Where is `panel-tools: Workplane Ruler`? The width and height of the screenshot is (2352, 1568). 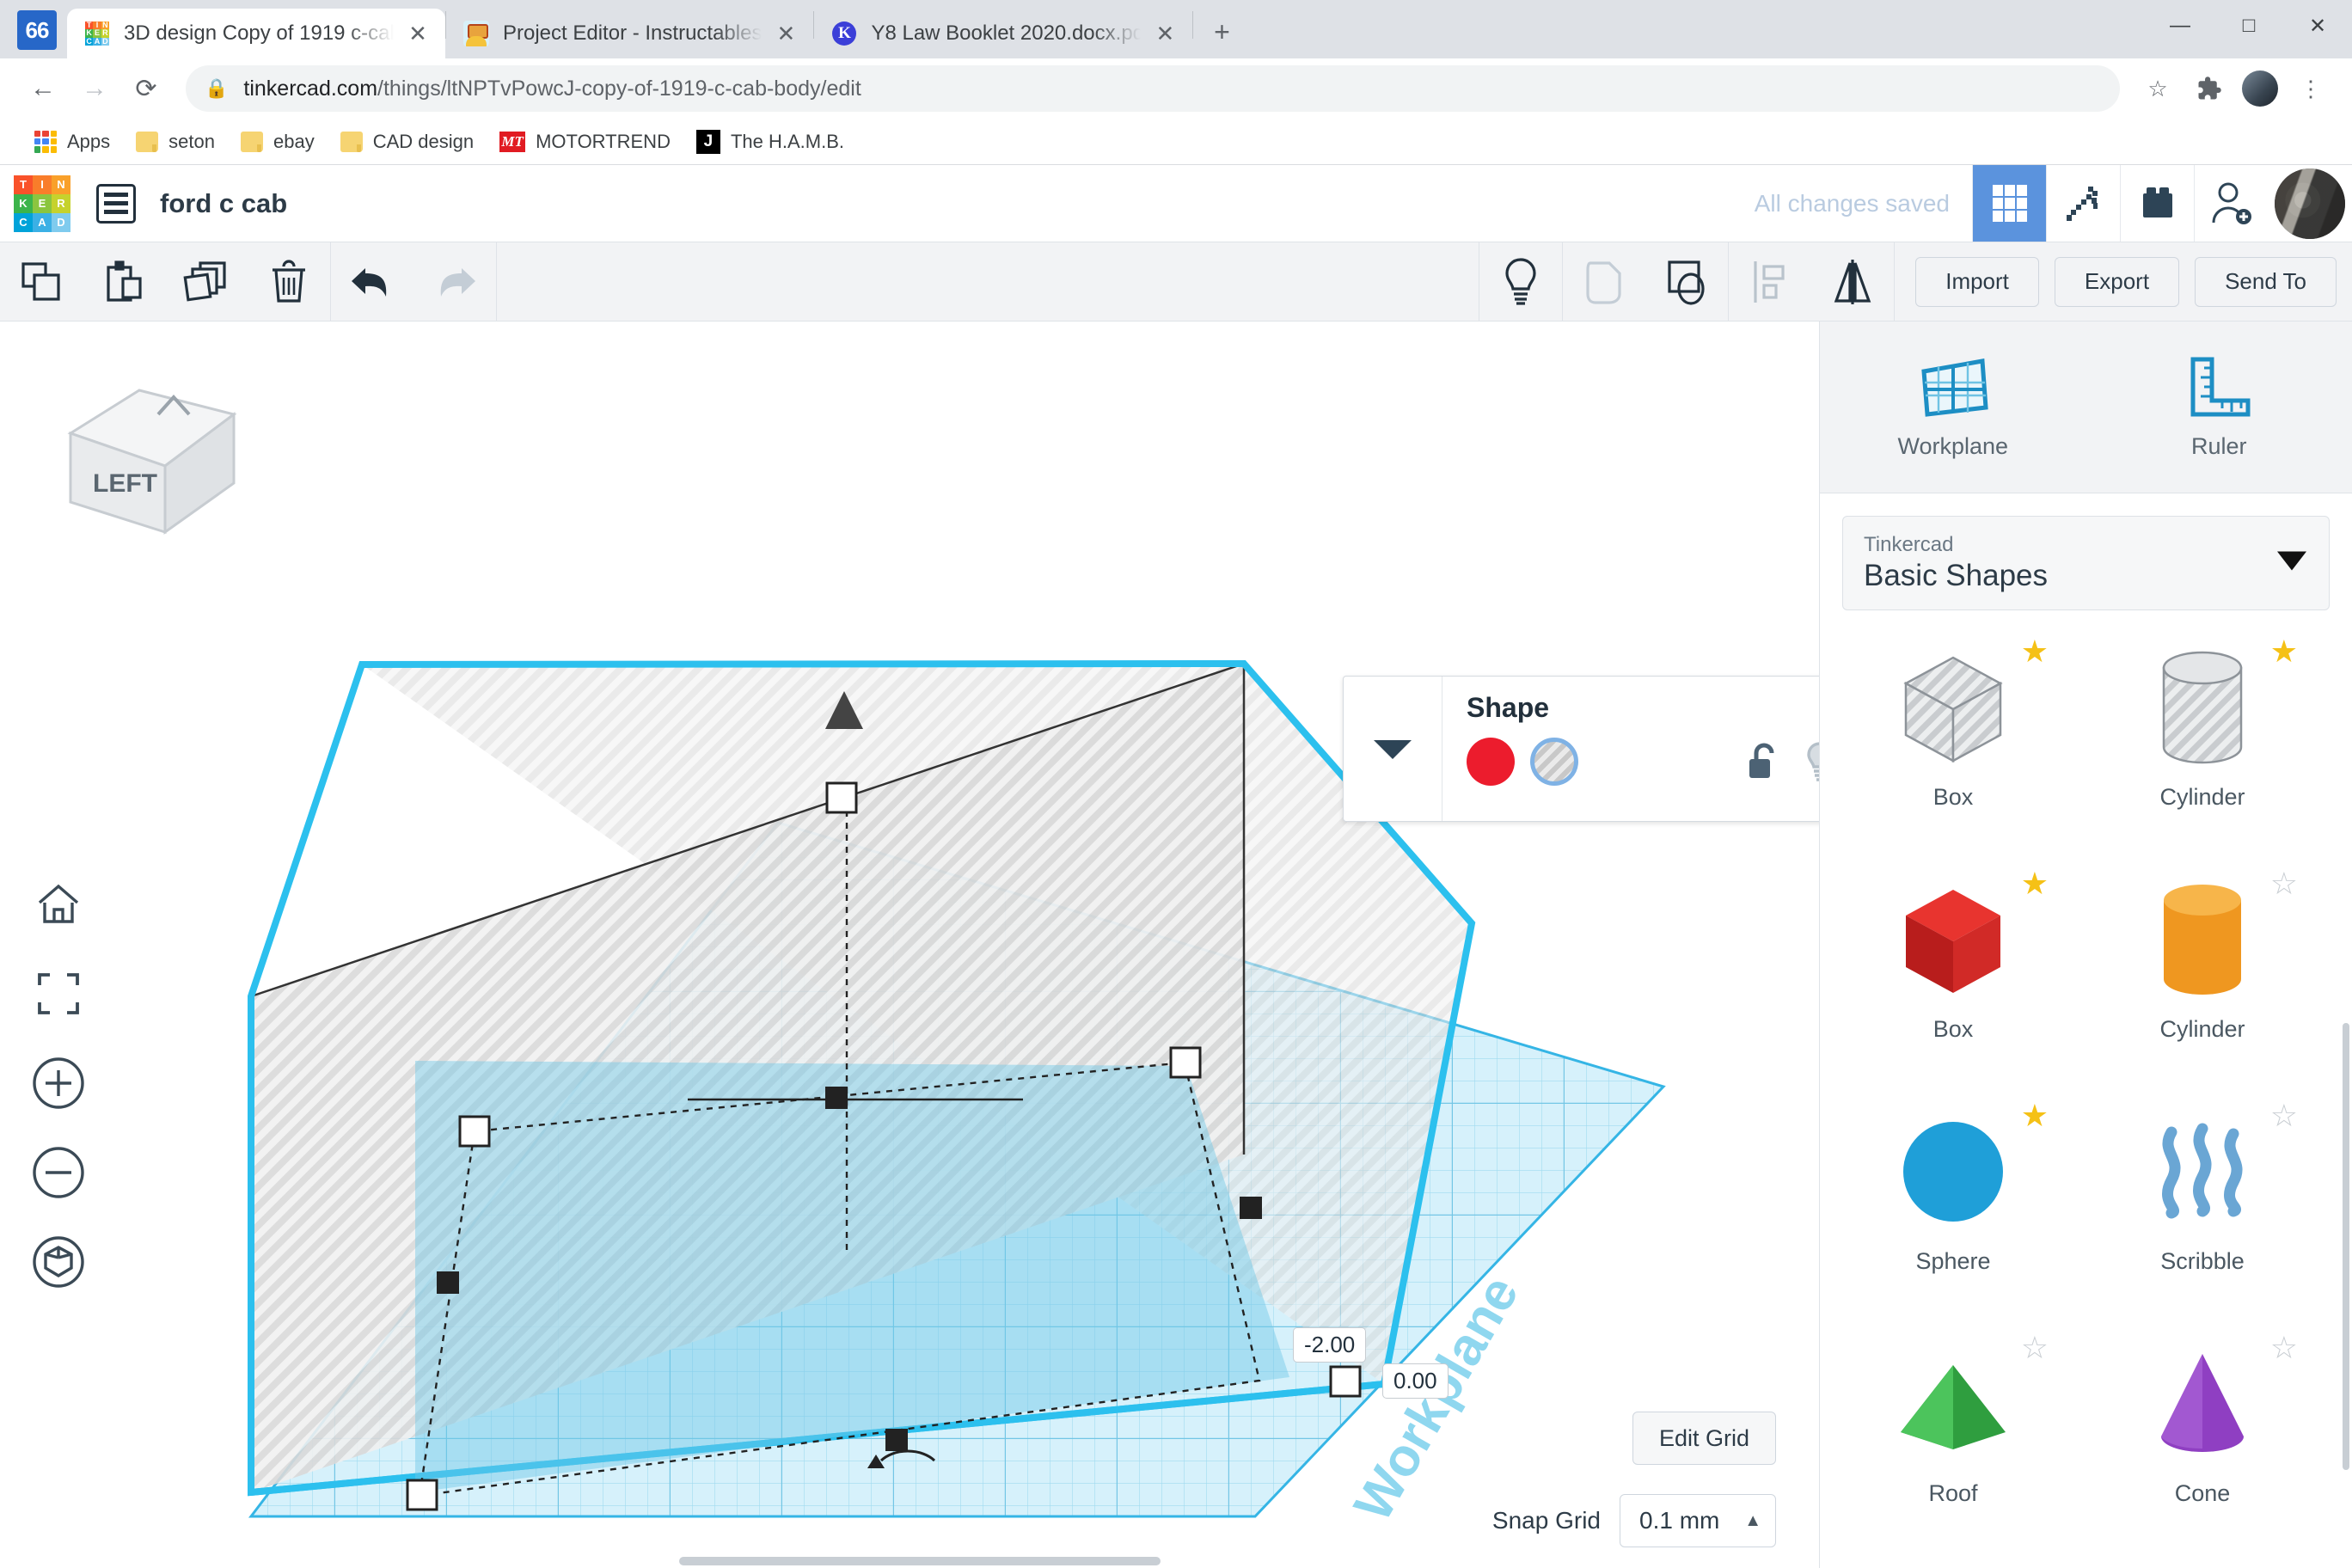
panel-tools: Workplane Ruler is located at coordinates (2086, 407).